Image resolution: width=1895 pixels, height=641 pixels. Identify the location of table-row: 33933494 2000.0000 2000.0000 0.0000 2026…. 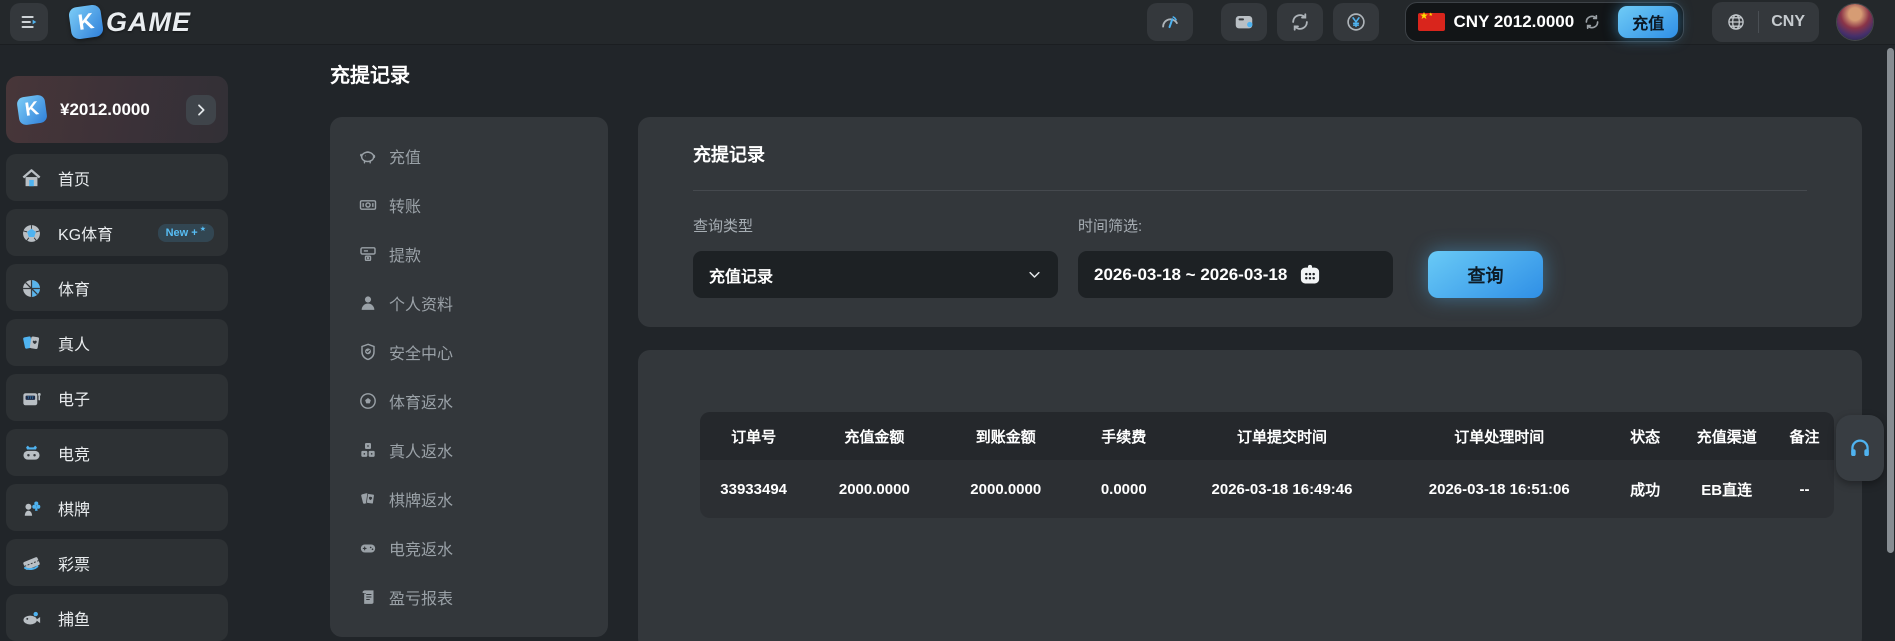
(1267, 489).